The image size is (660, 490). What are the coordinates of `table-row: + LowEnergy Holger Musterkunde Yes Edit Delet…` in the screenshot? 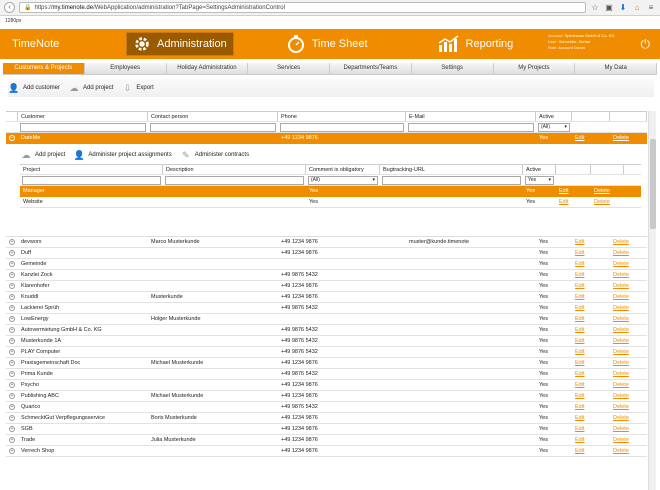 It's located at (326, 319).